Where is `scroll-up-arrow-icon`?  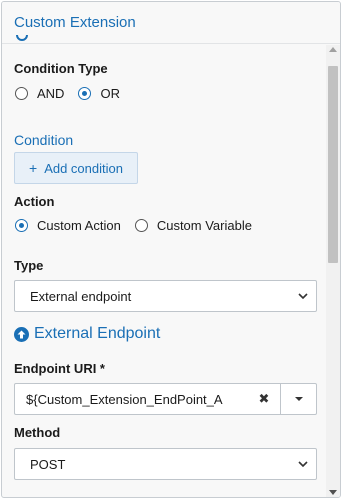
scroll-up-arrow-icon is located at coordinates (333, 49).